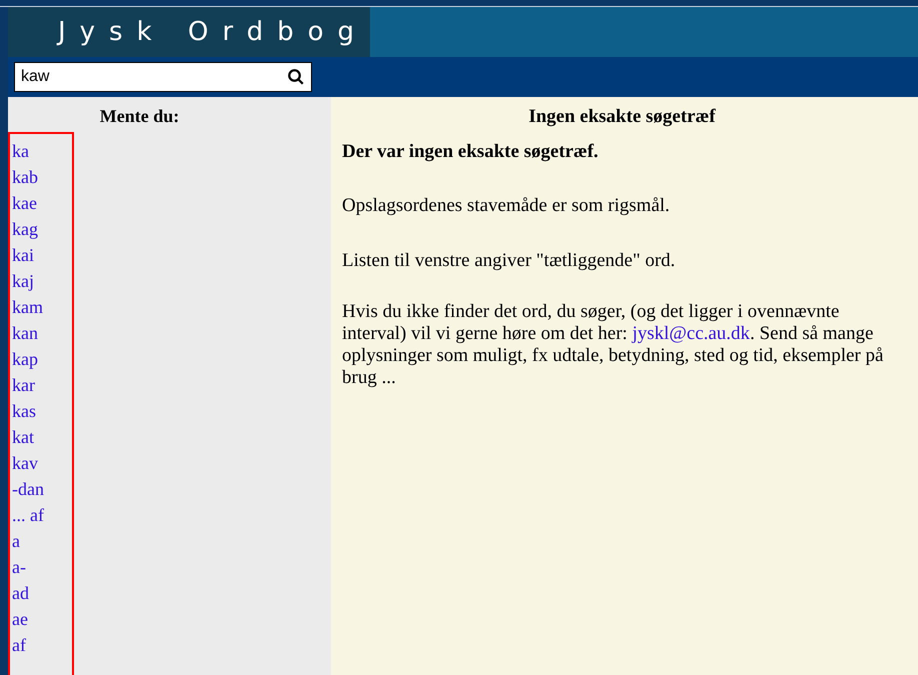 This screenshot has width=918, height=675. What do you see at coordinates (19, 567) in the screenshot?
I see `suggestion-link: a-` at bounding box center [19, 567].